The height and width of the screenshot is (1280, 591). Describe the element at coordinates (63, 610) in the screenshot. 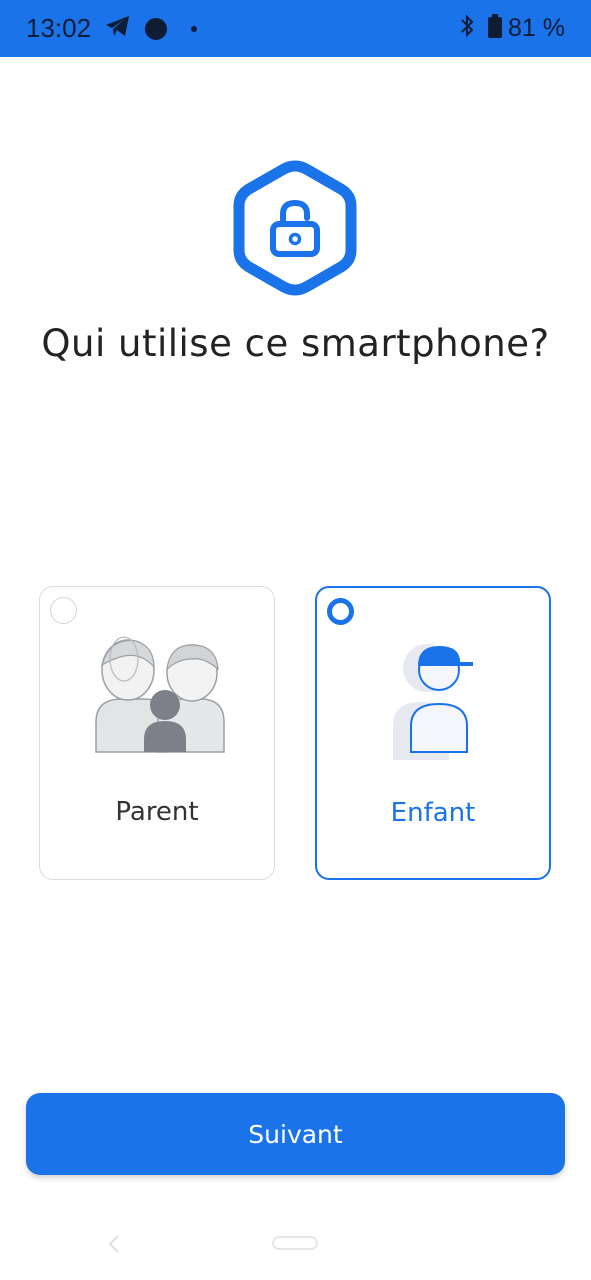

I see `radio-parent` at that location.